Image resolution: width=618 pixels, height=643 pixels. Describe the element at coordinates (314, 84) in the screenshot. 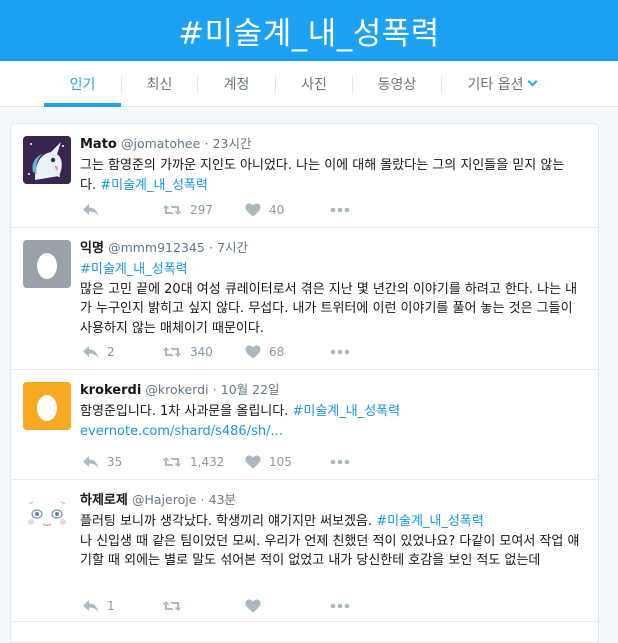

I see `tab-photos: 사진` at that location.